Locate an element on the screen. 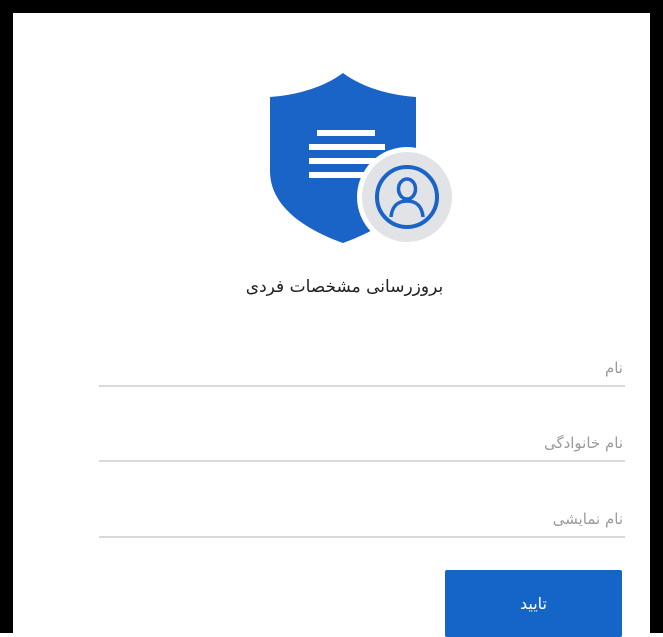 The image size is (663, 637). first-name-input is located at coordinates (362, 368).